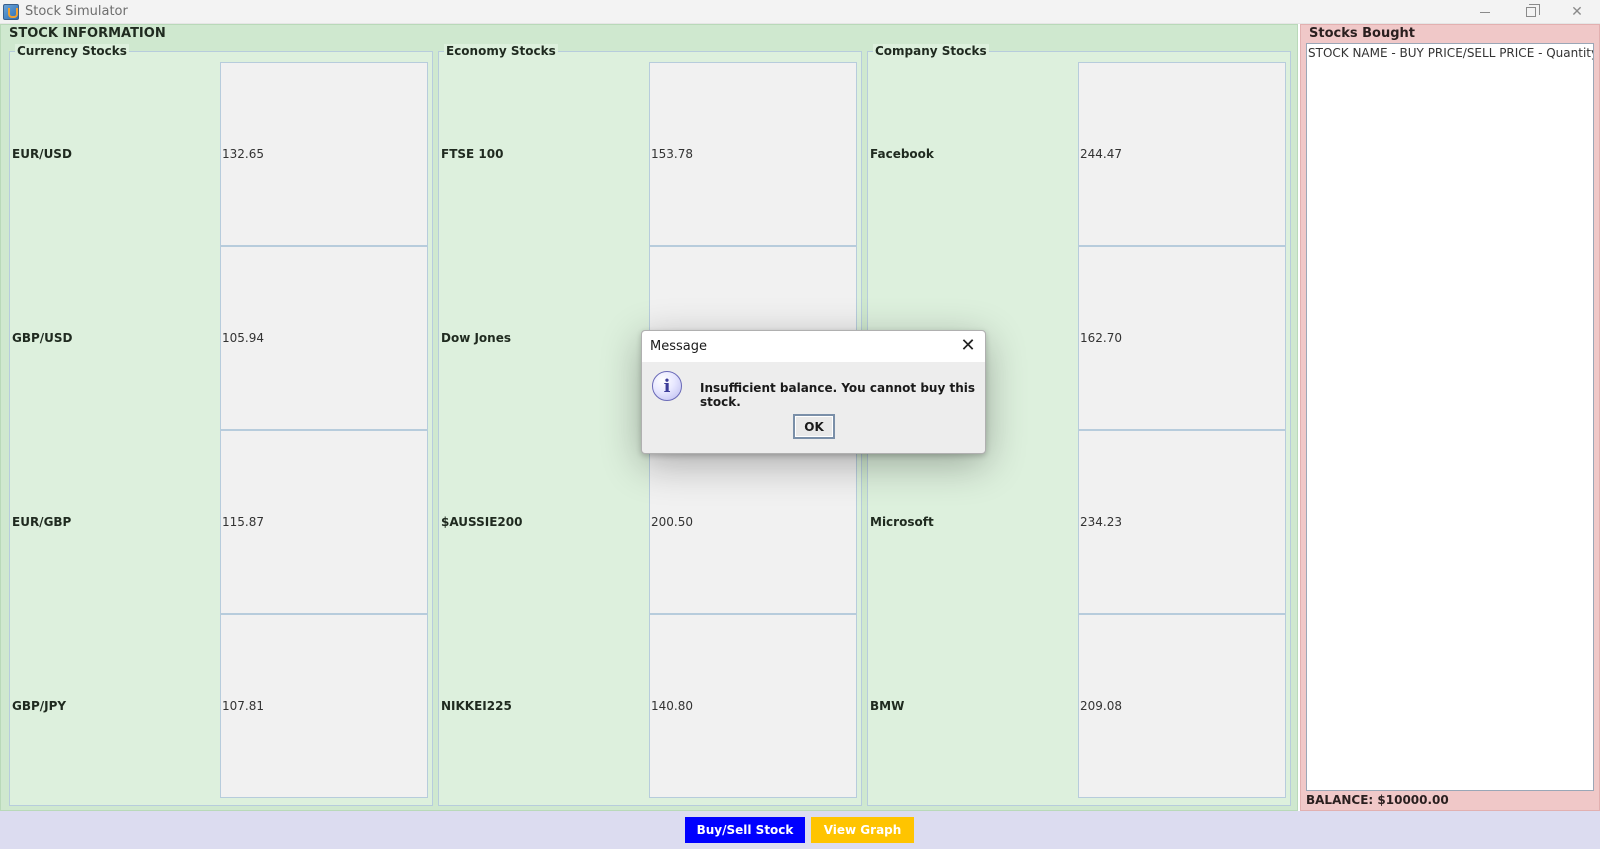  Describe the element at coordinates (482, 522) in the screenshot. I see `stock-name: $AUSSIE200` at that location.